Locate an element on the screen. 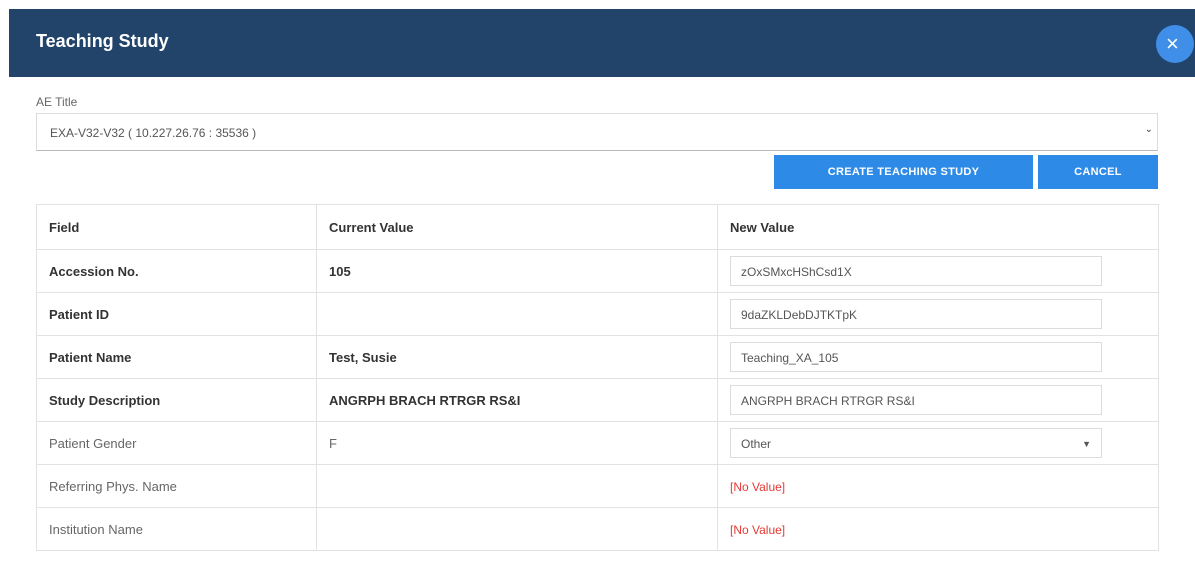 This screenshot has width=1195, height=586. ae-title-select: EXA-V32-V32 ( 10.227.26.76 : 35536 ) ⌄ is located at coordinates (597, 132).